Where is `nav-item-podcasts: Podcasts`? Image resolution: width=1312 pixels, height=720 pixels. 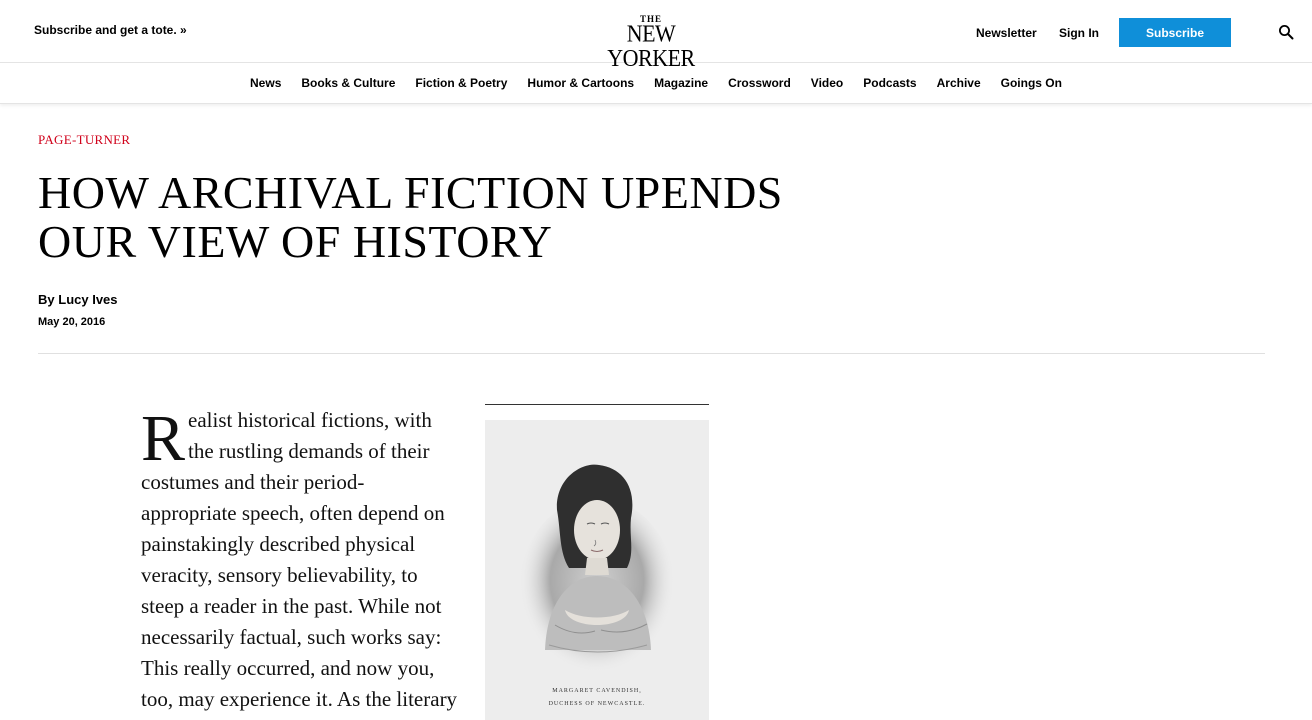
nav-item-podcasts: Podcasts is located at coordinates (889, 83).